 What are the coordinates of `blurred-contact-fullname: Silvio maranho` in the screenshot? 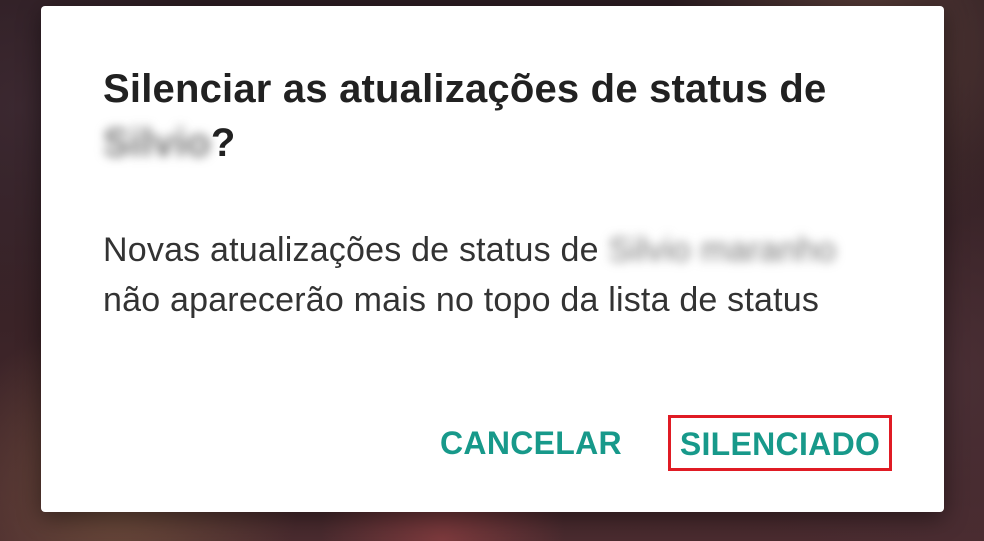 It's located at (722, 250).